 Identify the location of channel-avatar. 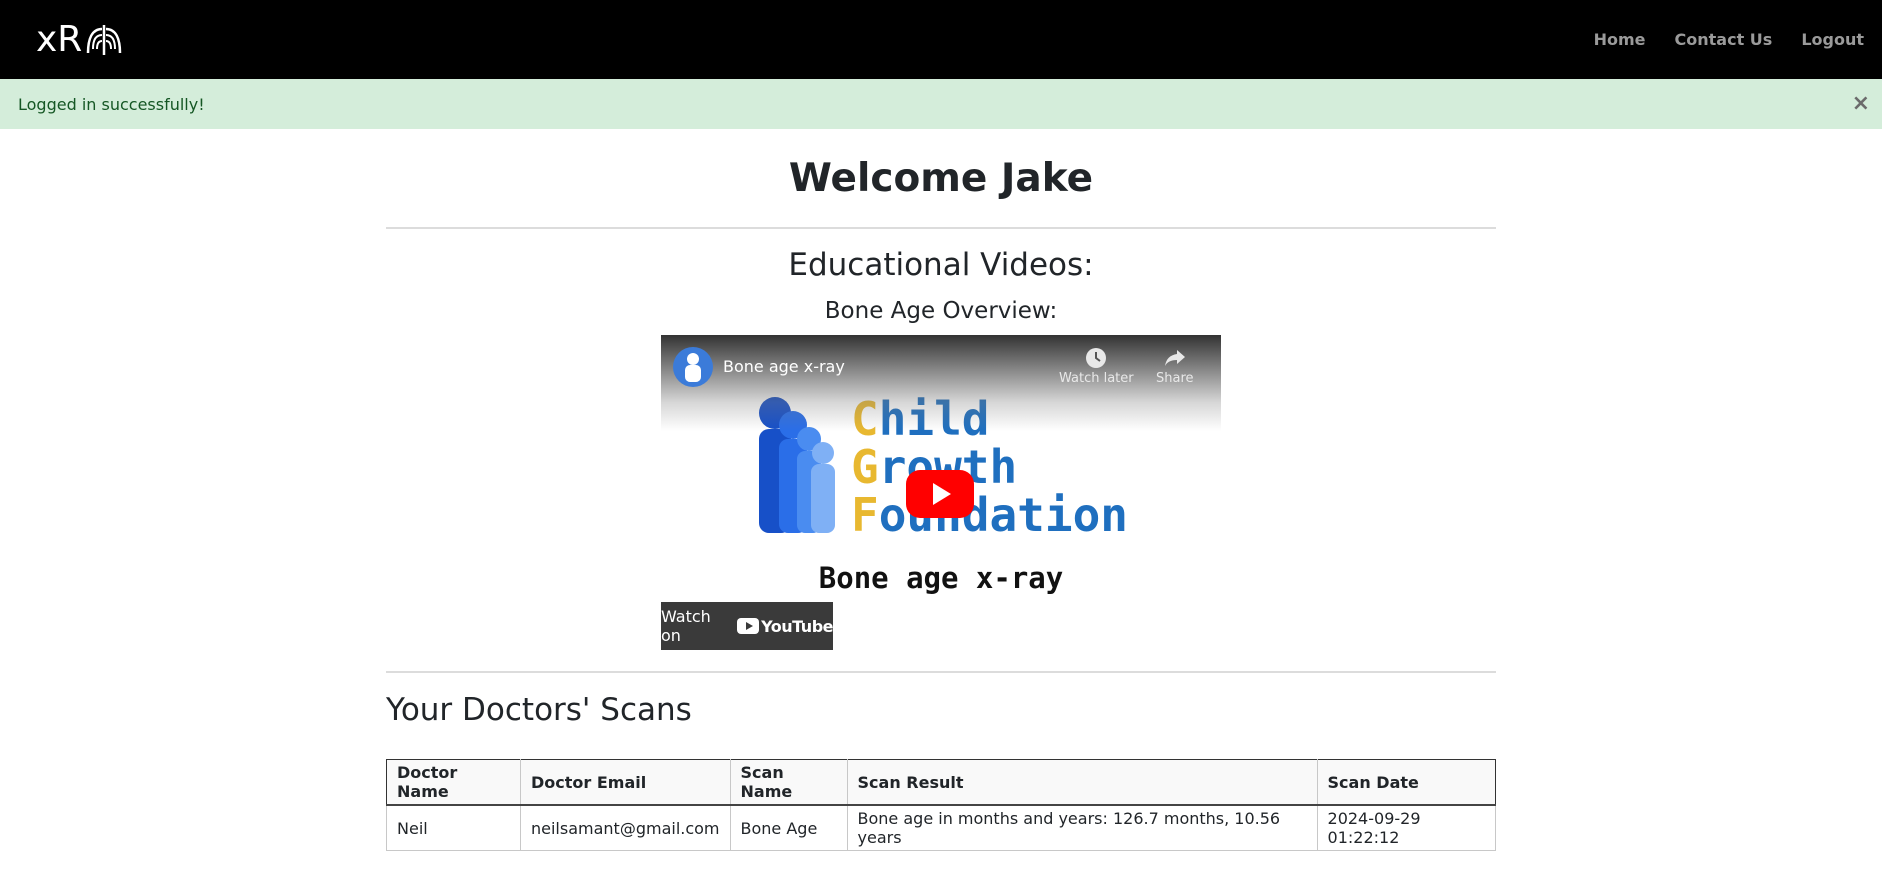
(693, 367).